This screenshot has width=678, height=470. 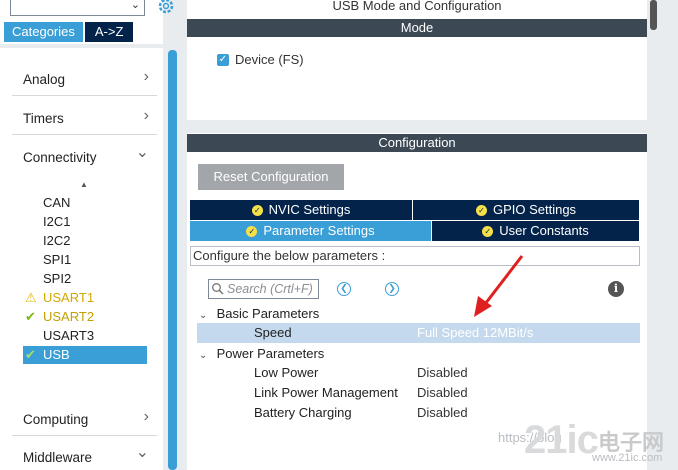 I want to click on component-search-input: ⌄, so click(x=77, y=8).